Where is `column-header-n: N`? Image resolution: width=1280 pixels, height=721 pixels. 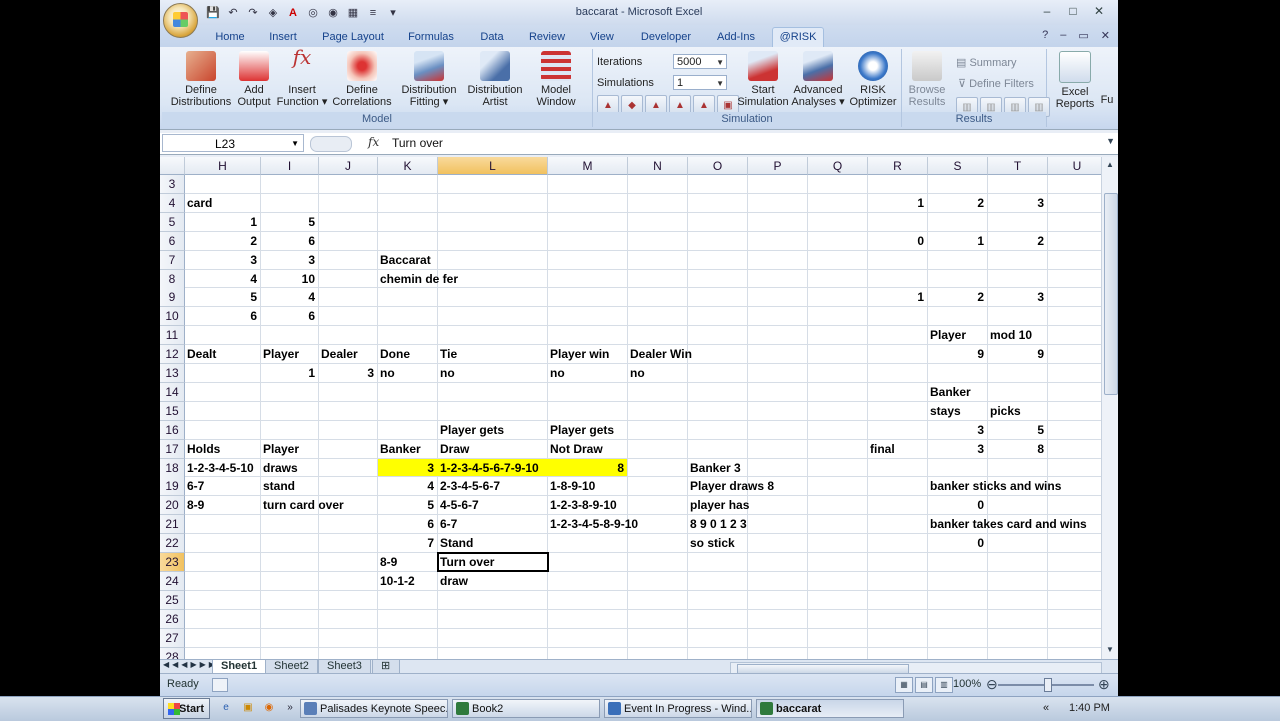 column-header-n: N is located at coordinates (658, 166).